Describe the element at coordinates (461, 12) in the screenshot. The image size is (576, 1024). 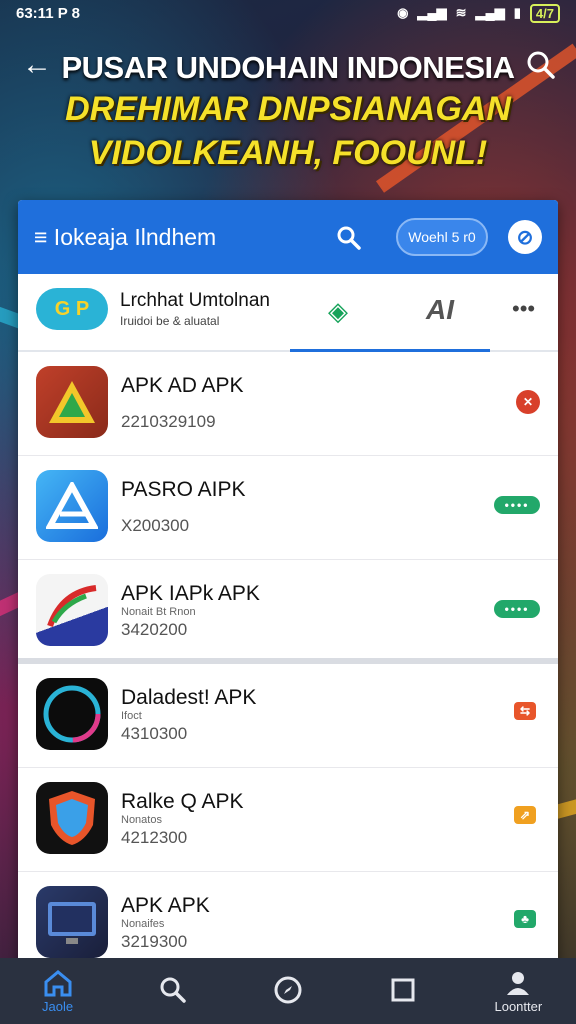
I see `wifi-icon: ≋` at that location.